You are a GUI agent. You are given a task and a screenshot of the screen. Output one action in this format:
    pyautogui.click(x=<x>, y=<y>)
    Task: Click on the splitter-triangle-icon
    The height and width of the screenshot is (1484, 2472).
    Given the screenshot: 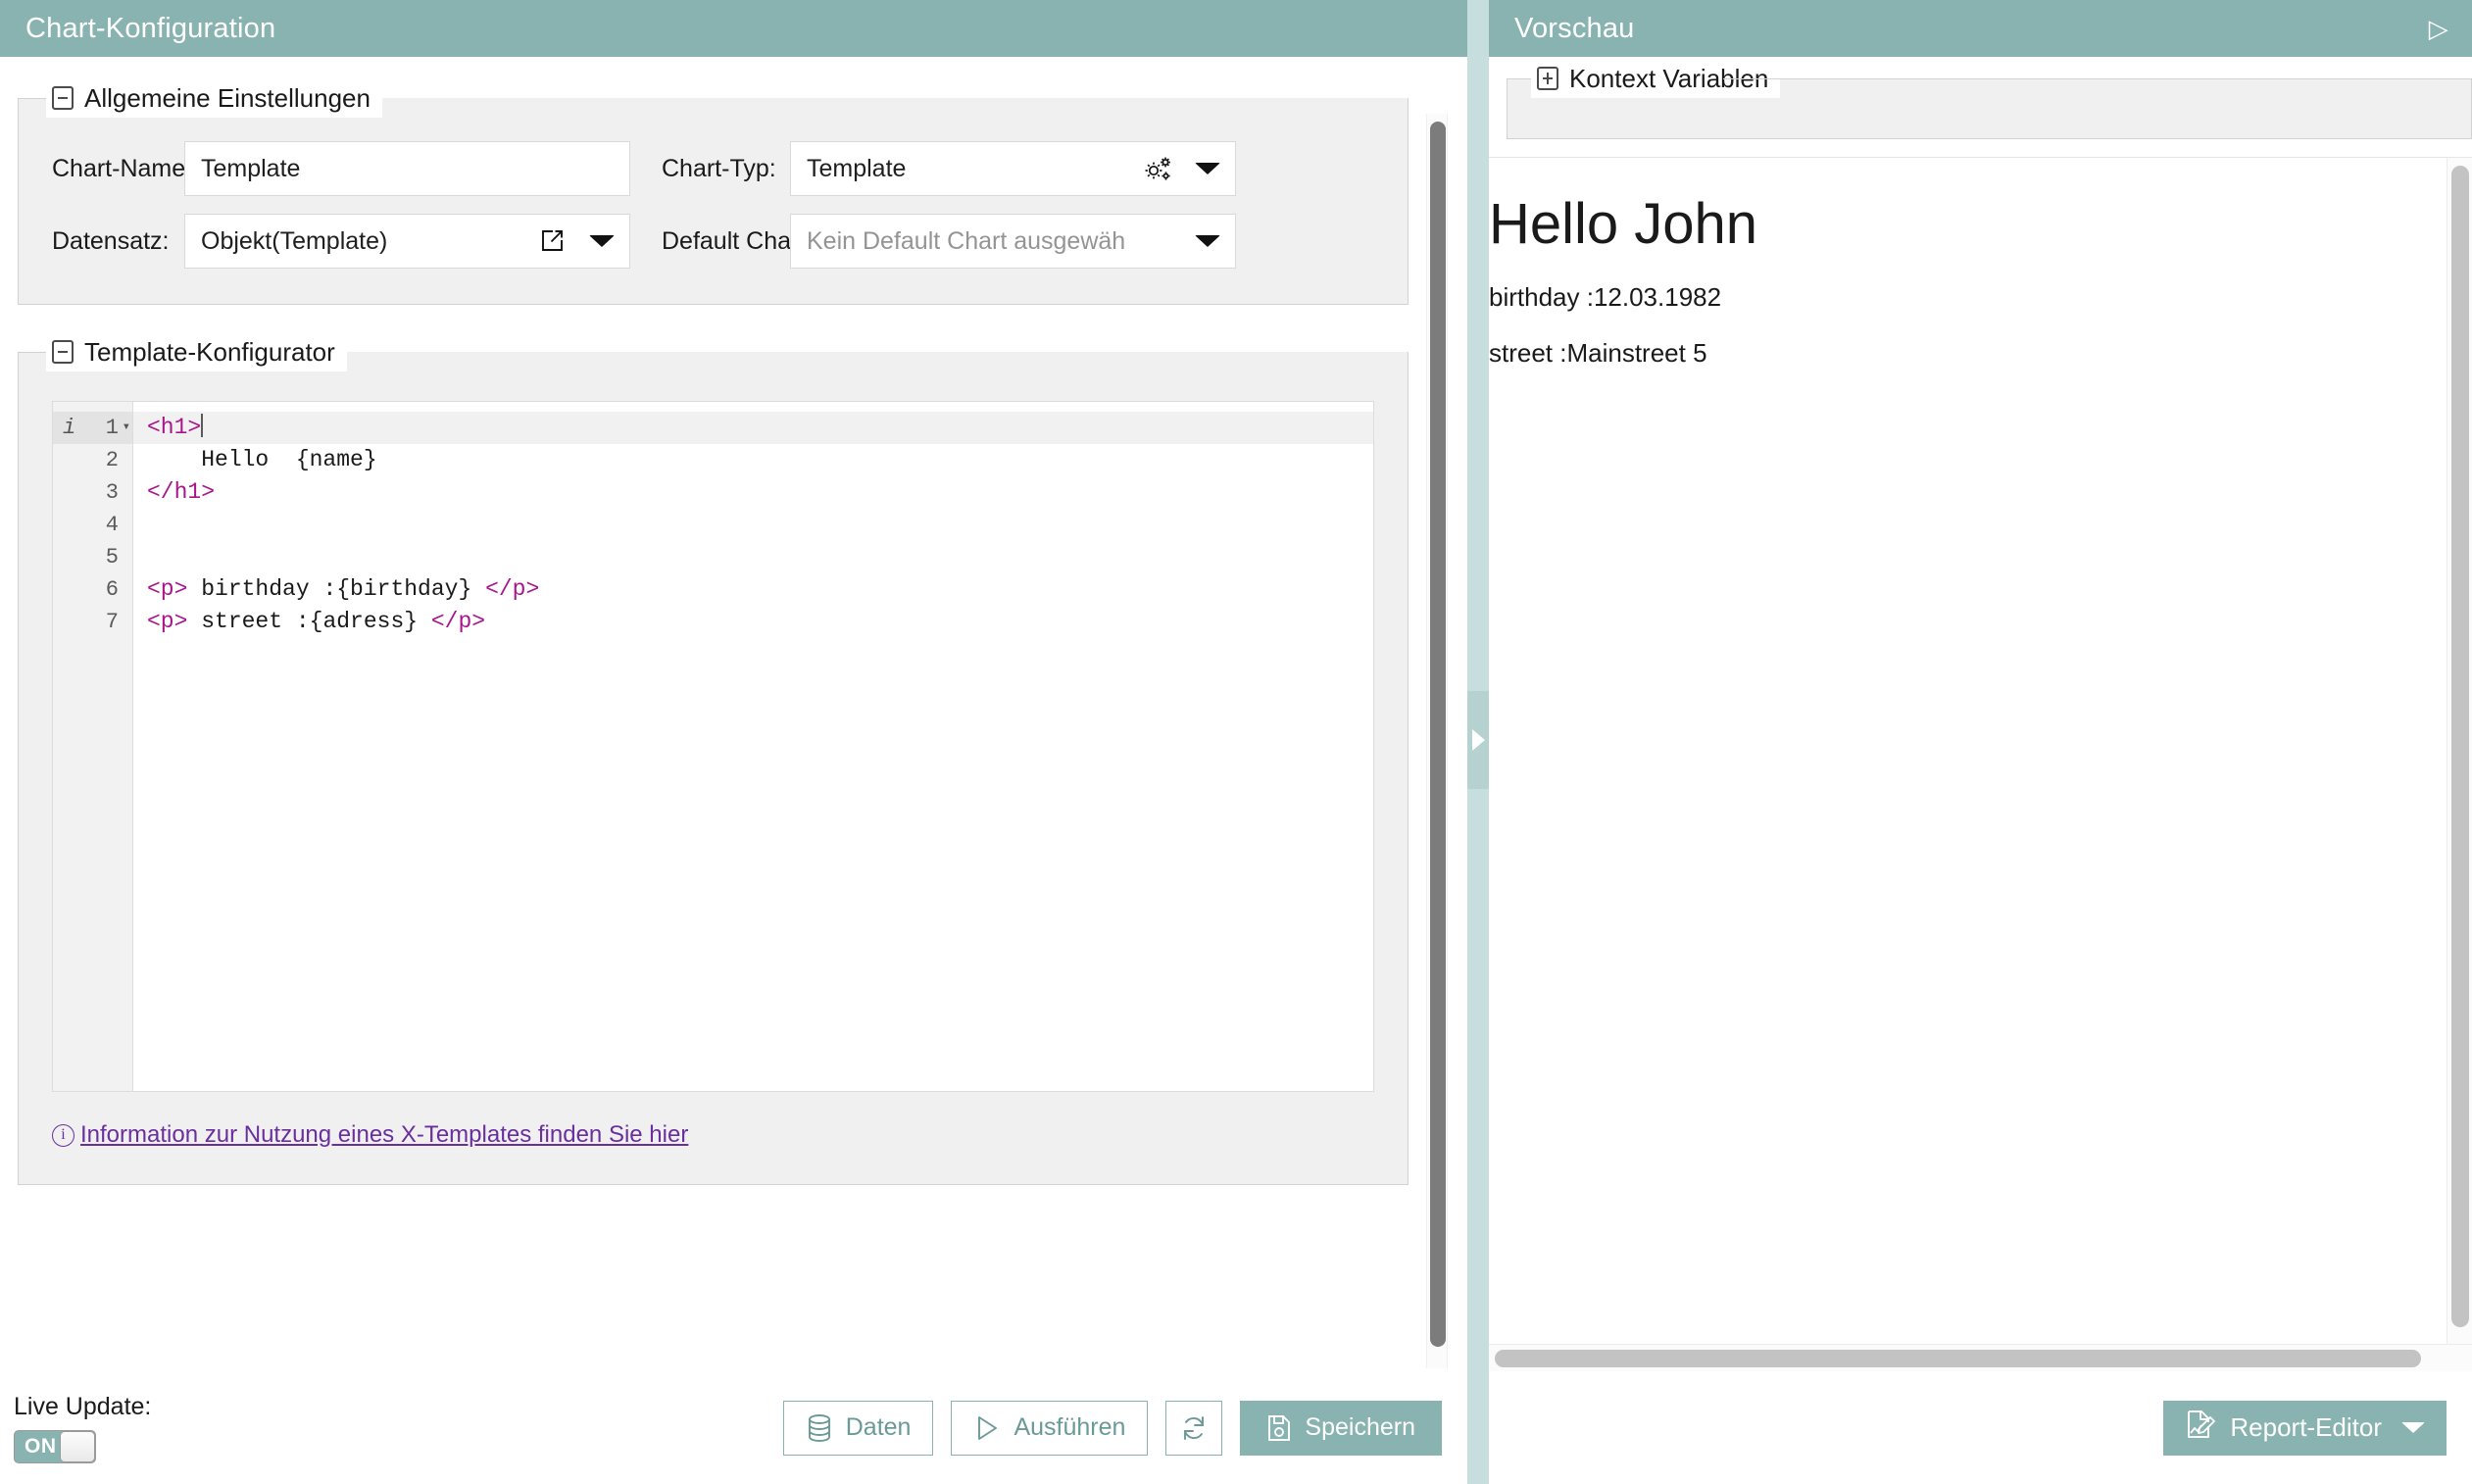 What is the action you would take?
    pyautogui.click(x=1478, y=740)
    